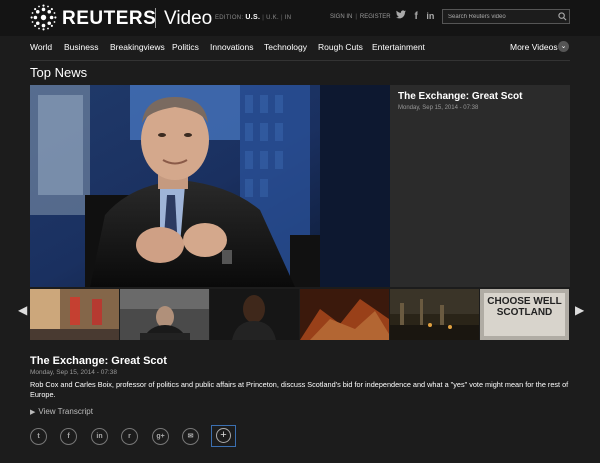 The width and height of the screenshot is (600, 463). What do you see at coordinates (137, 47) in the screenshot?
I see `nav-item-breakingviews: Breakingviews` at bounding box center [137, 47].